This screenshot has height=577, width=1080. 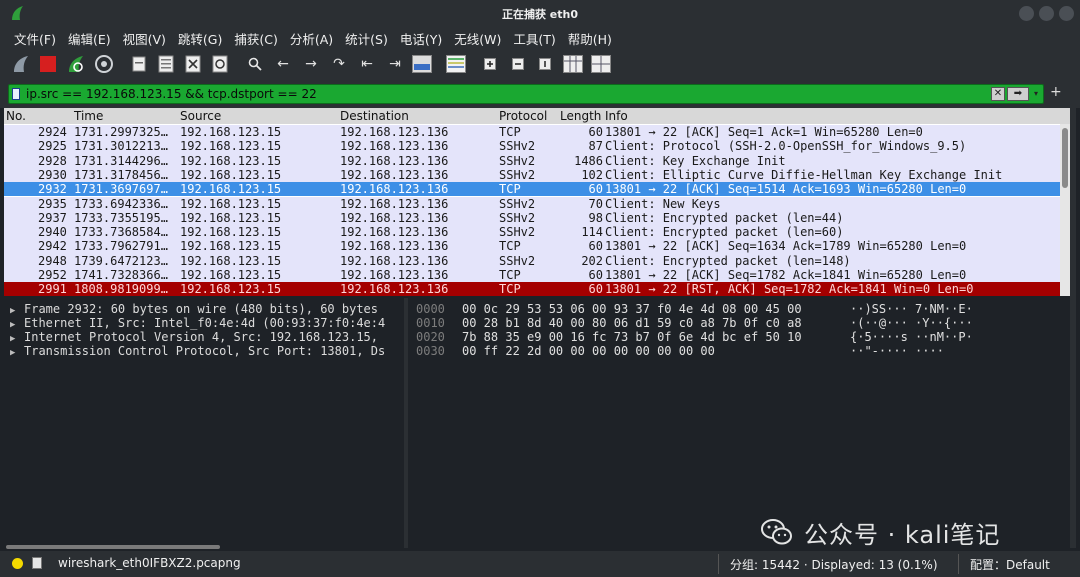 I want to click on profile-switcher: 配置：Default, so click(x=1010, y=564).